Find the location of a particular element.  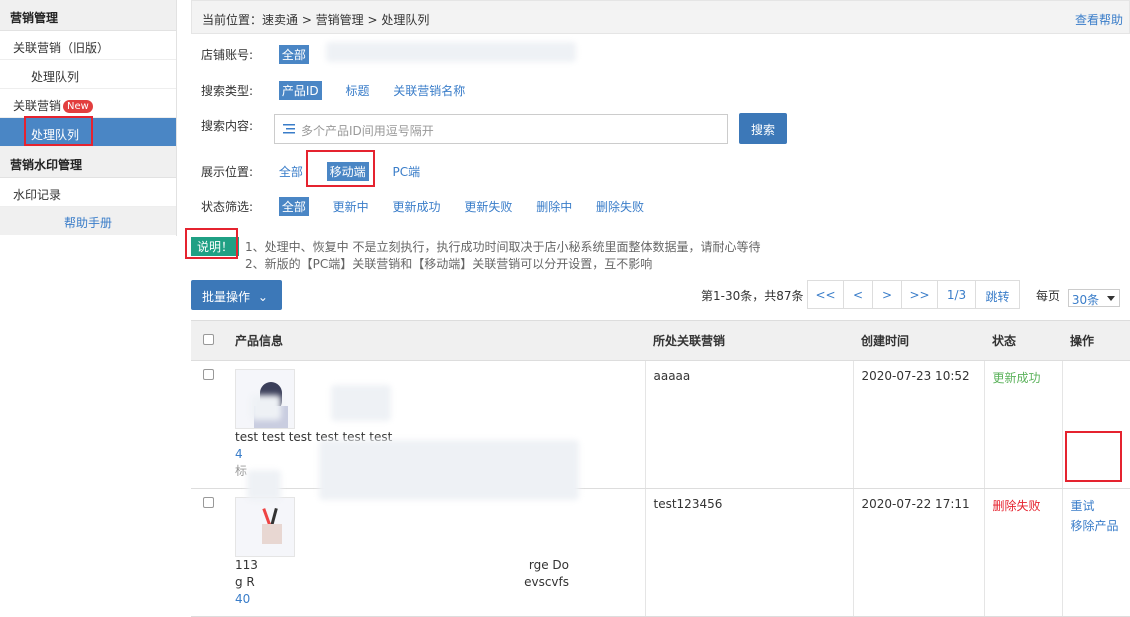

sidebar-section-watermark: 营销水印管理 is located at coordinates (88, 162).